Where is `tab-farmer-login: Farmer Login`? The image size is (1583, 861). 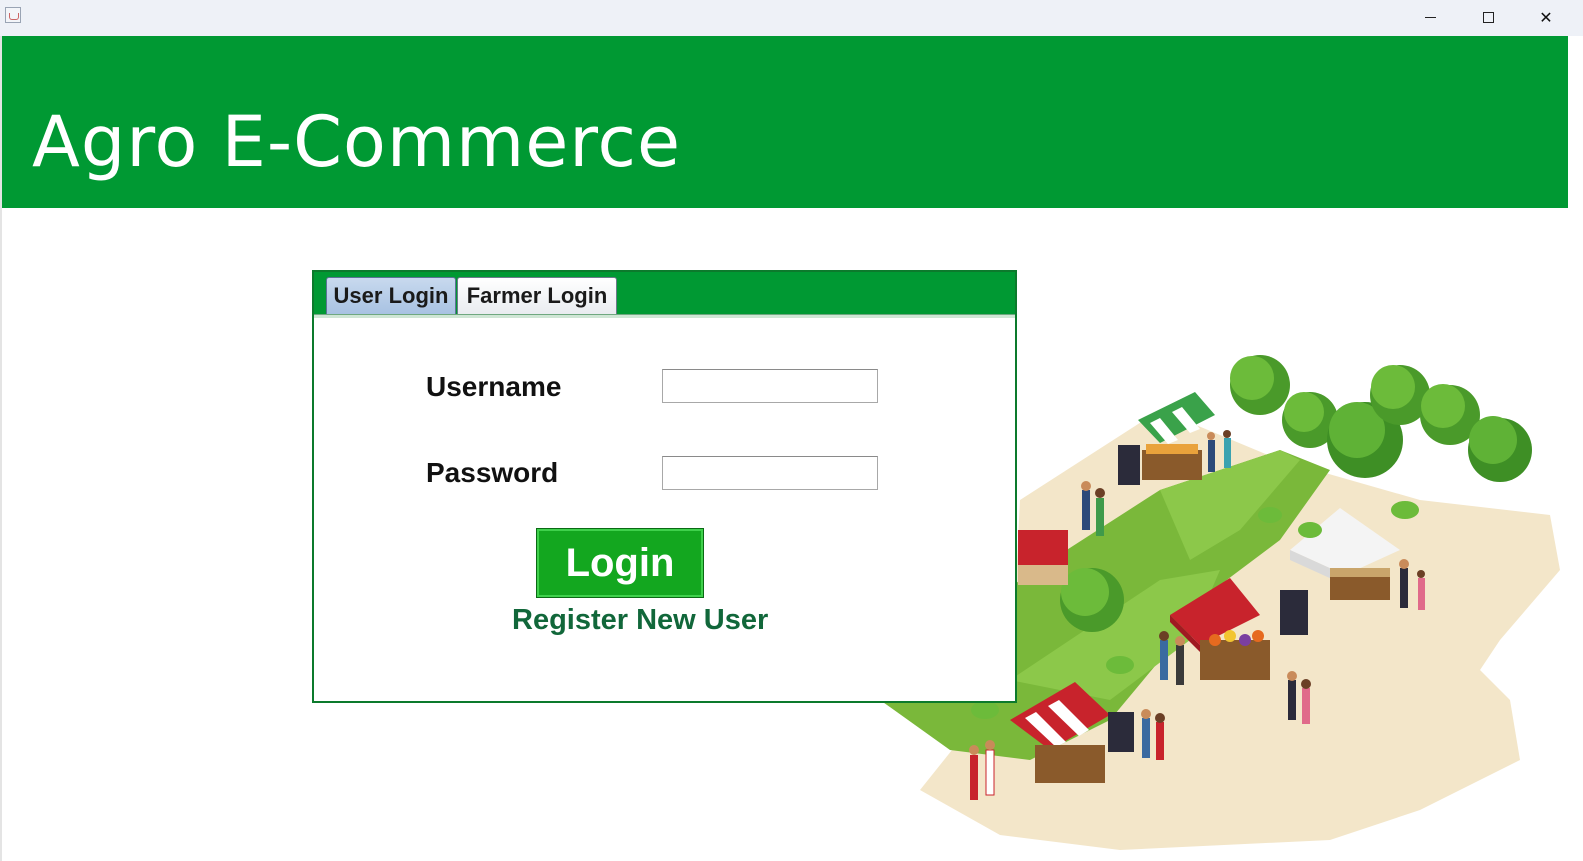
tab-farmer-login: Farmer Login is located at coordinates (537, 295).